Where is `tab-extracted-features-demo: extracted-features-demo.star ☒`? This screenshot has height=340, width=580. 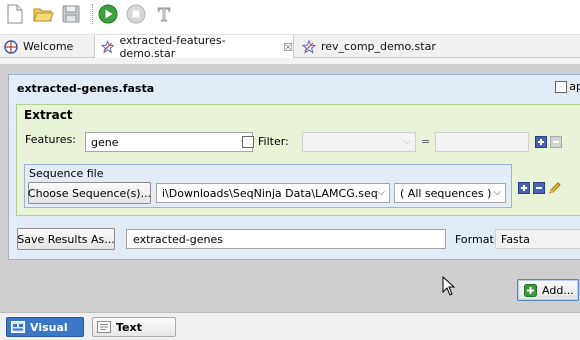 tab-extracted-features-demo: extracted-features-demo.star ☒ is located at coordinates (194, 47).